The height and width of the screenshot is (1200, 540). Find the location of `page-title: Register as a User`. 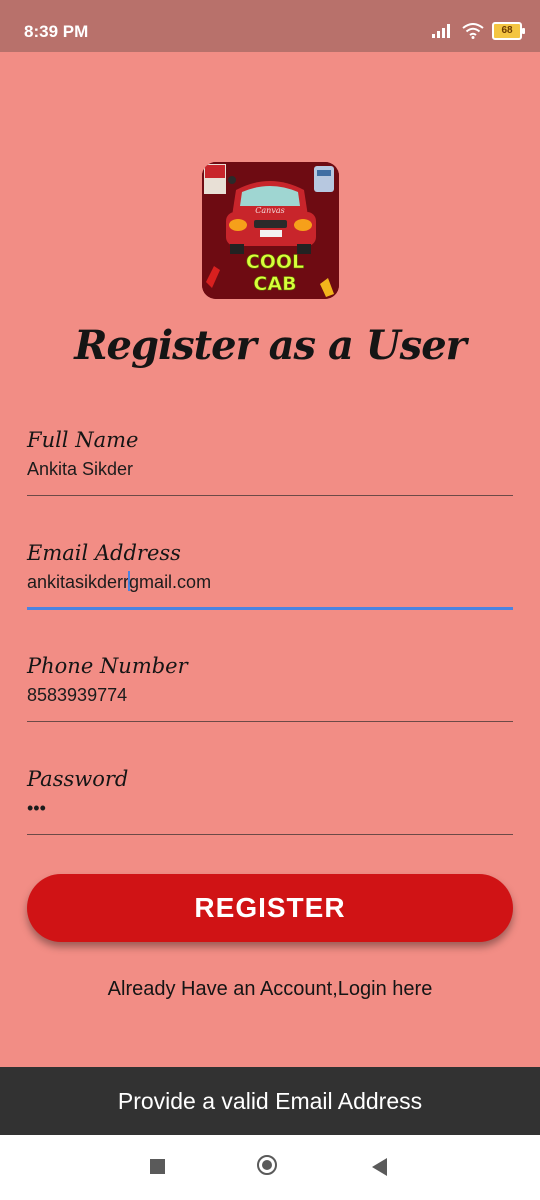

page-title: Register as a User is located at coordinates (270, 345).